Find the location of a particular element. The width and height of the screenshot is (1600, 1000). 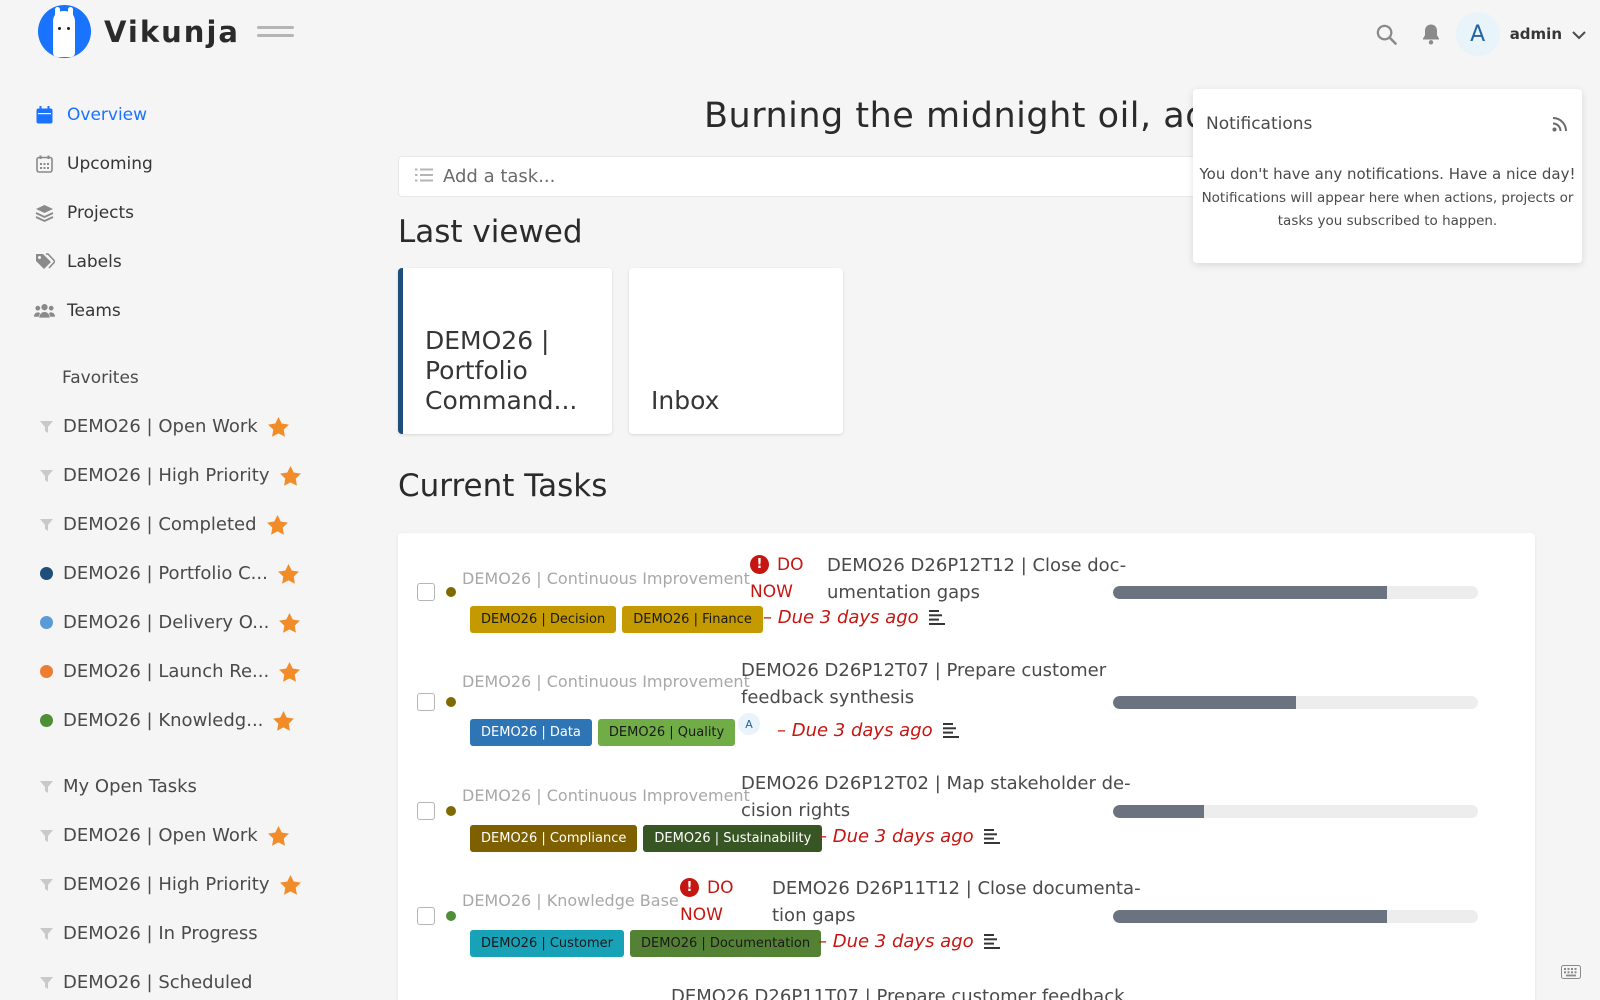

llama-logo-icon is located at coordinates (64, 31).